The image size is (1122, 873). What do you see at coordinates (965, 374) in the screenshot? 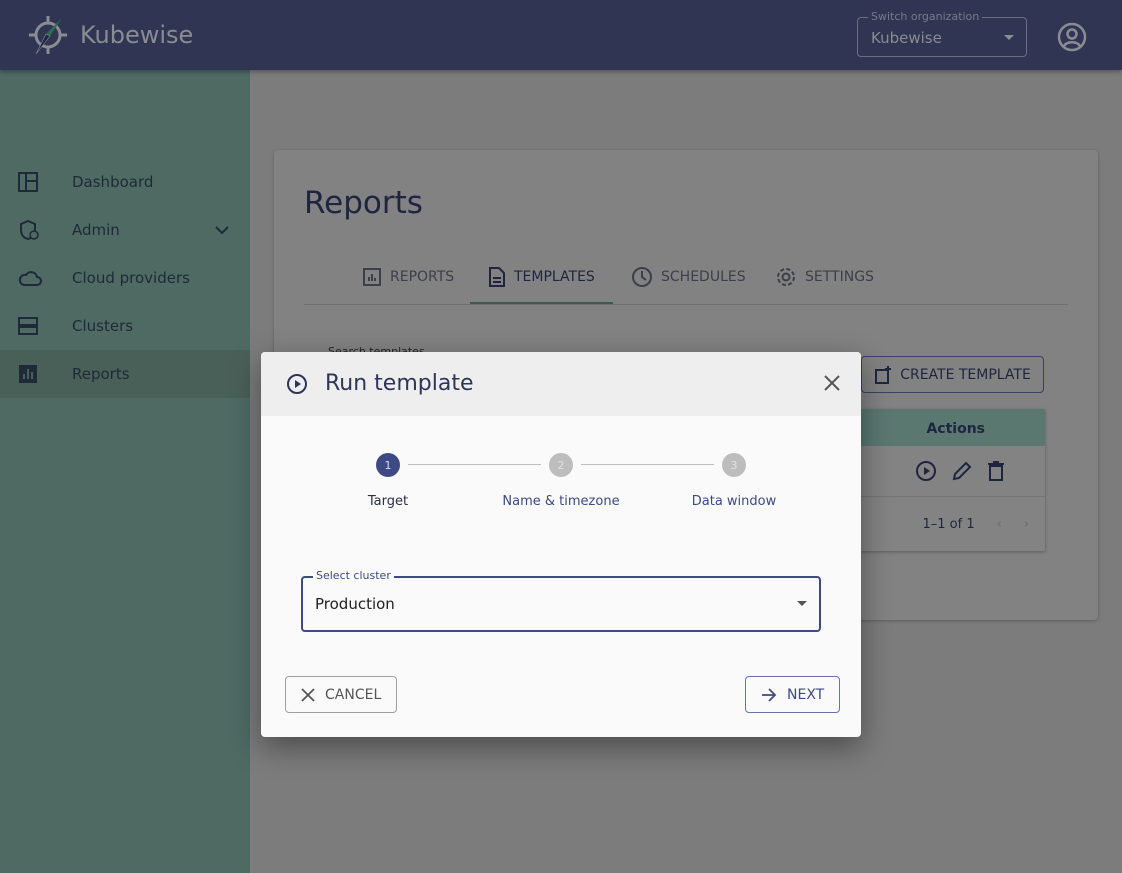
I see `create-template-label: CREATE TEMPLATE` at bounding box center [965, 374].